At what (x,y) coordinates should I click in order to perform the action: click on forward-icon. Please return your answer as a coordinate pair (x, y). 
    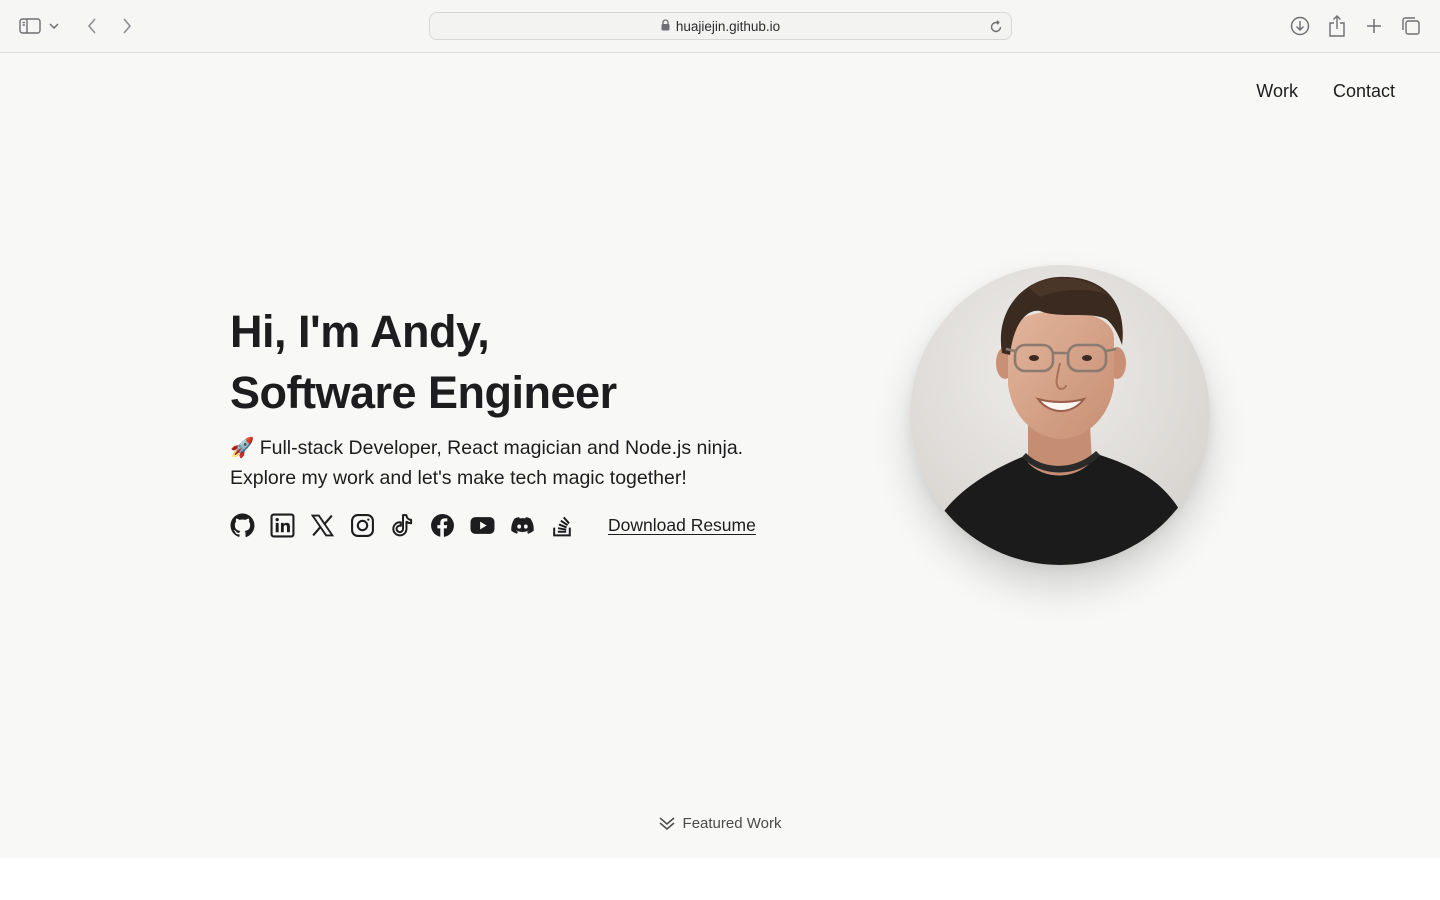
    Looking at the image, I should click on (127, 26).